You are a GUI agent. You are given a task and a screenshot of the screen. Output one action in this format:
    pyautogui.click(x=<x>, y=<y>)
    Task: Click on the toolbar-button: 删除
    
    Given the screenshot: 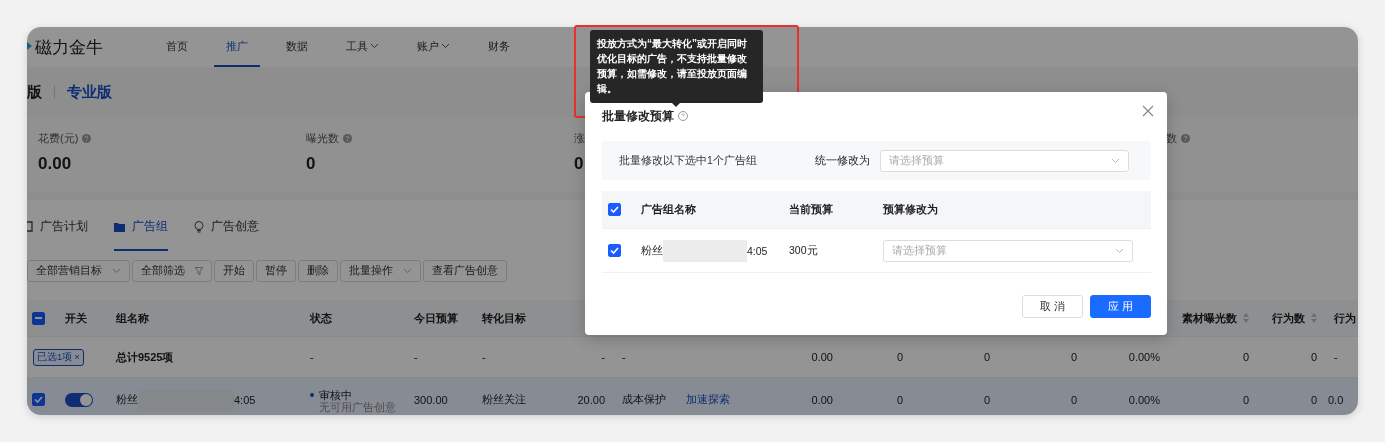 What is the action you would take?
    pyautogui.click(x=318, y=270)
    